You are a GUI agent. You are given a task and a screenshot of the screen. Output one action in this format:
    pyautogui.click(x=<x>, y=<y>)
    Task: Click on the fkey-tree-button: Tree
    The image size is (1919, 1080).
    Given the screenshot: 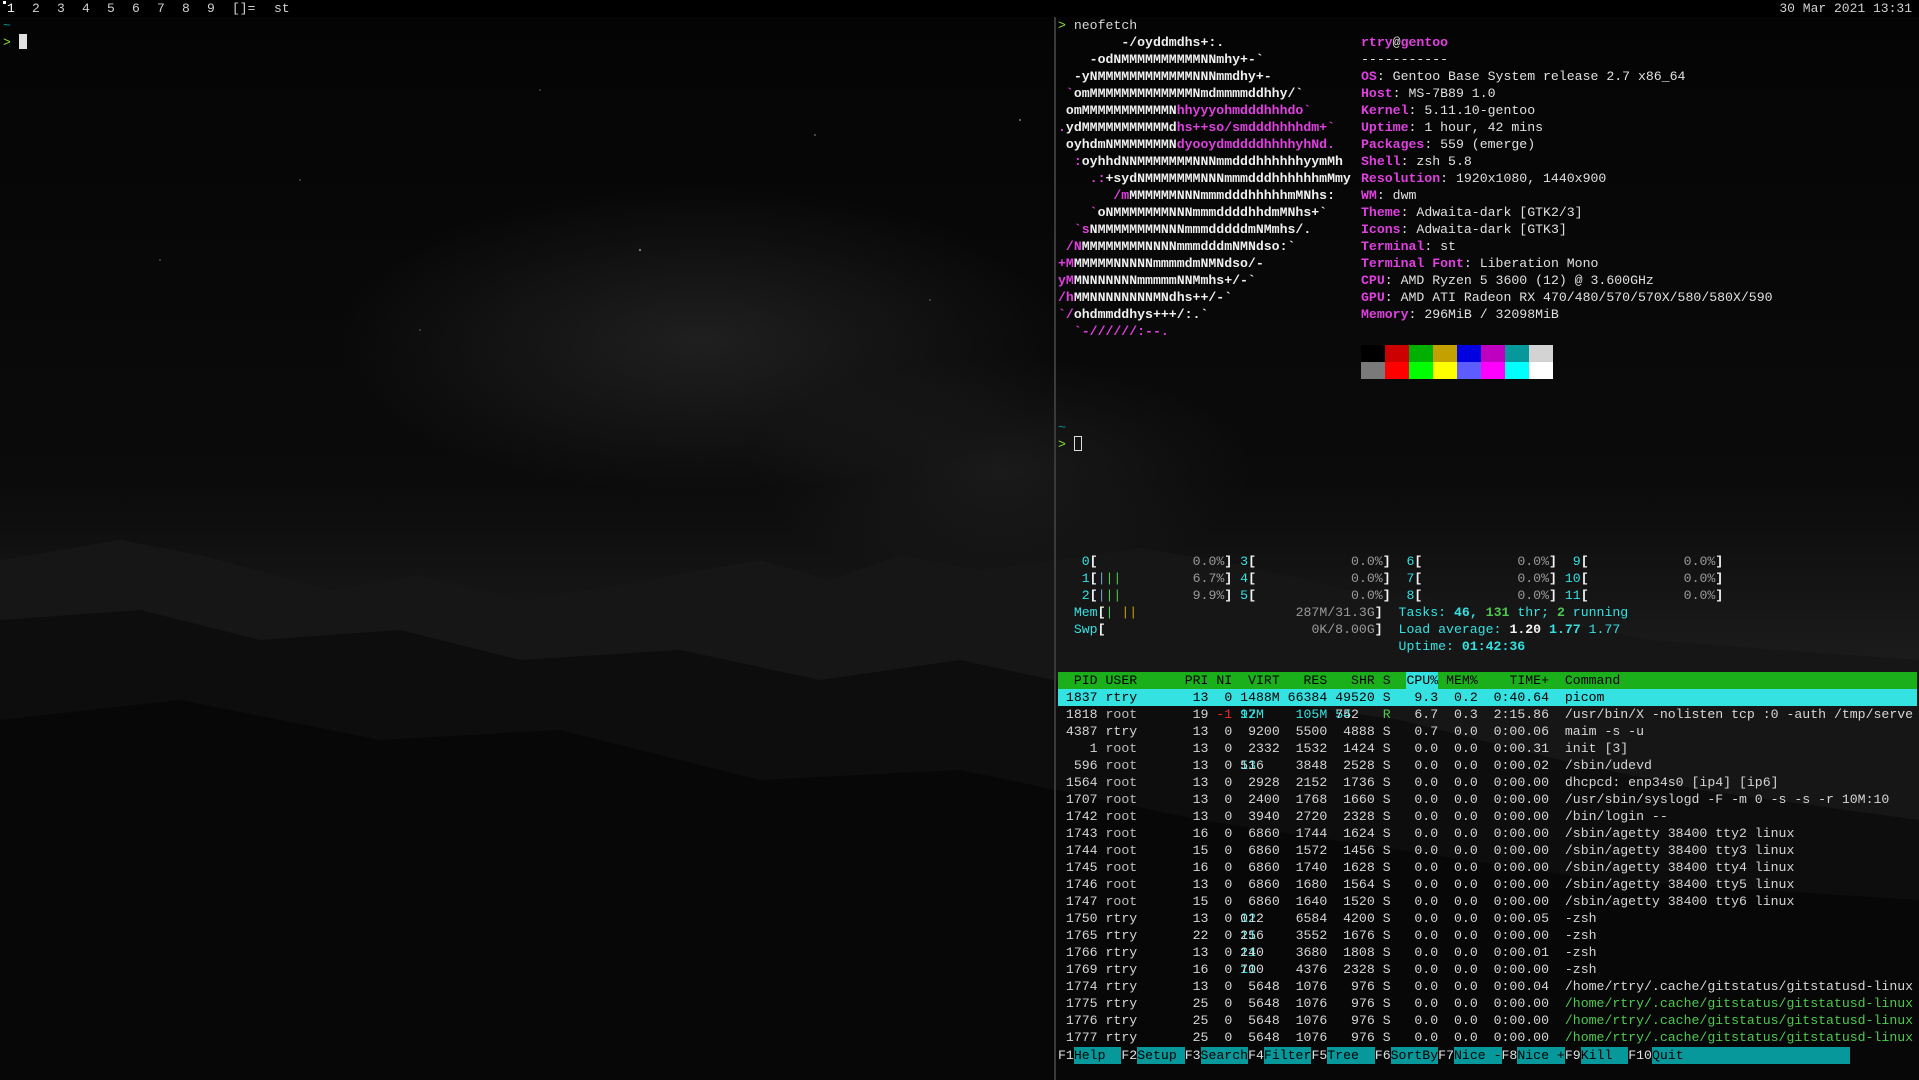 What is the action you would take?
    pyautogui.click(x=1351, y=1055)
    